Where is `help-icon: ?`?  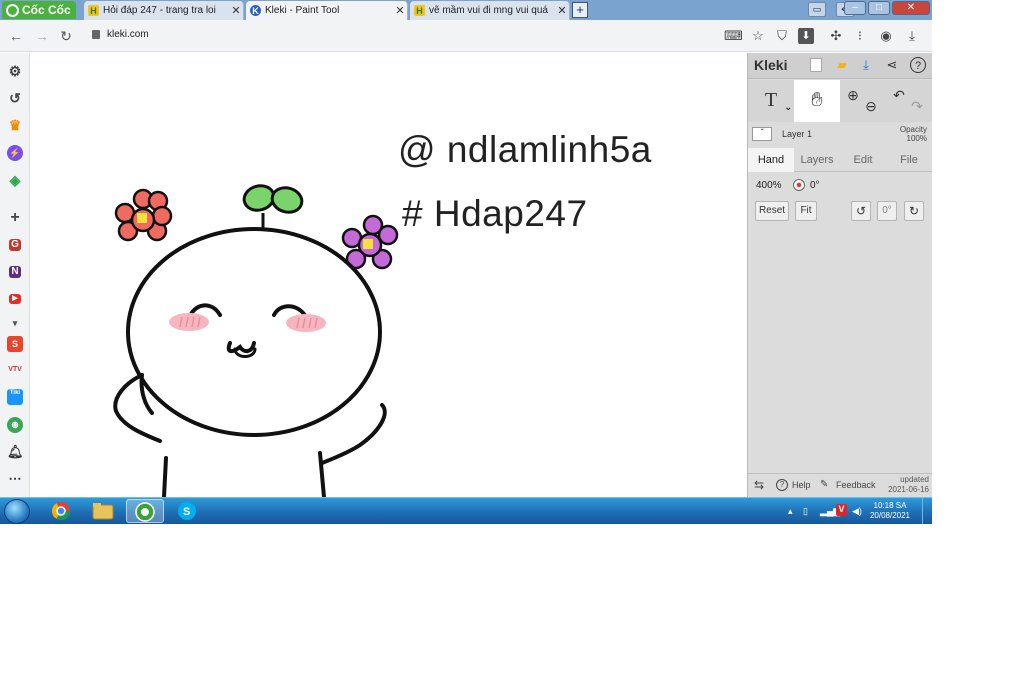
help-icon: ? is located at coordinates (918, 65).